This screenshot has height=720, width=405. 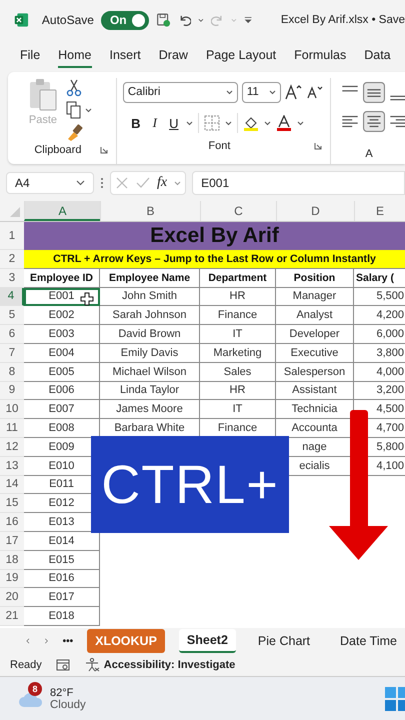 I want to click on table-cell: E004, so click(x=62, y=353).